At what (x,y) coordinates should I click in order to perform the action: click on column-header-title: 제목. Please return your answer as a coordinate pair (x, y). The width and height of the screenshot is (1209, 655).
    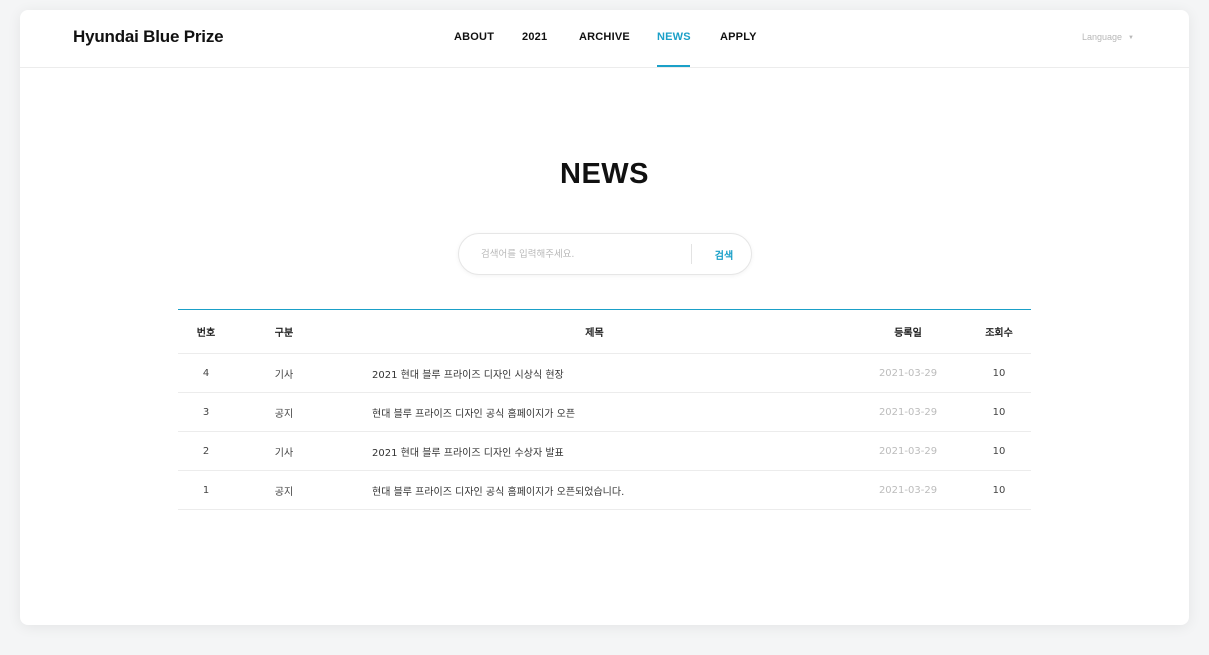
    Looking at the image, I should click on (594, 333).